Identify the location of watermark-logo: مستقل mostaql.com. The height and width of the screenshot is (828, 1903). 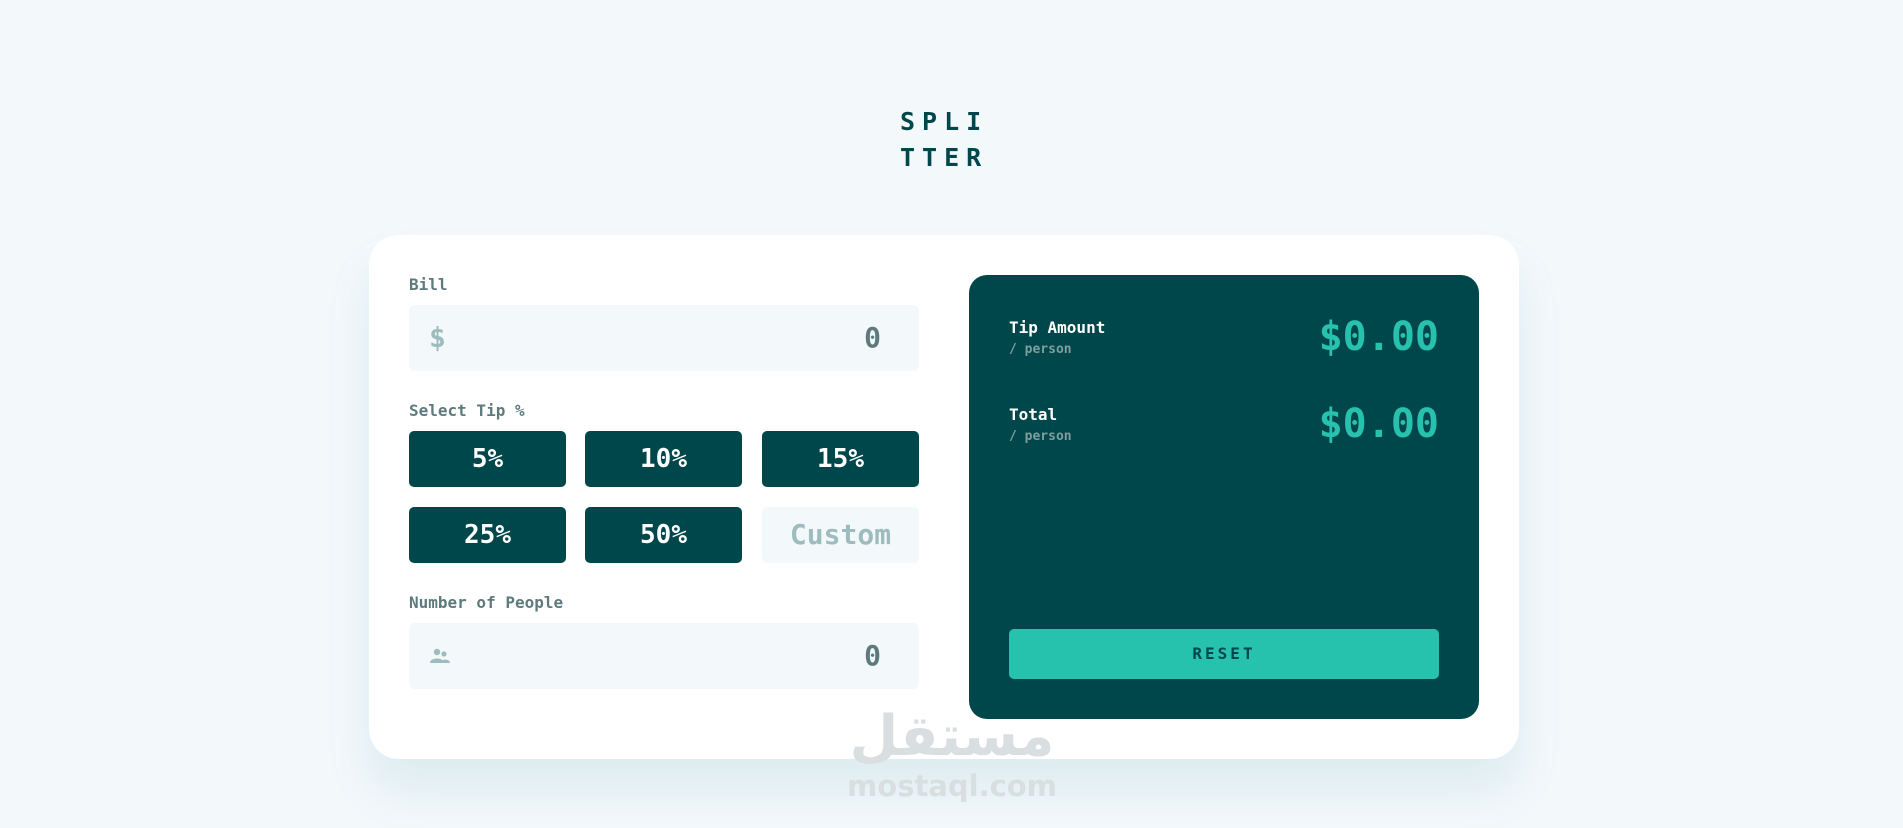
(952, 754).